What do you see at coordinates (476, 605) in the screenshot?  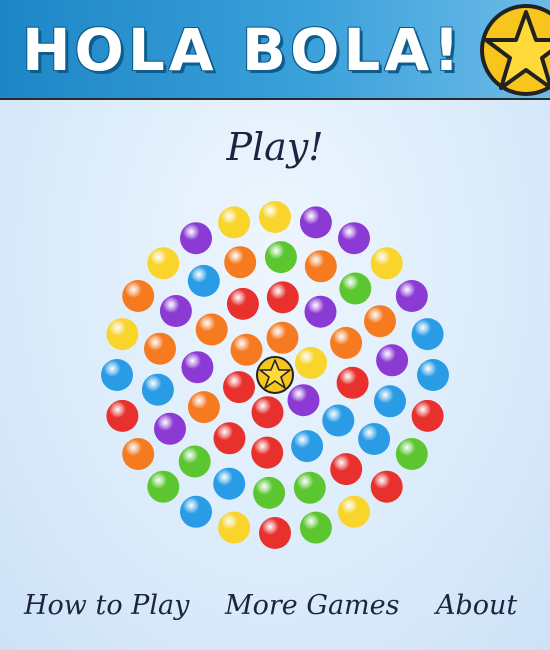 I see `about-link: About` at bounding box center [476, 605].